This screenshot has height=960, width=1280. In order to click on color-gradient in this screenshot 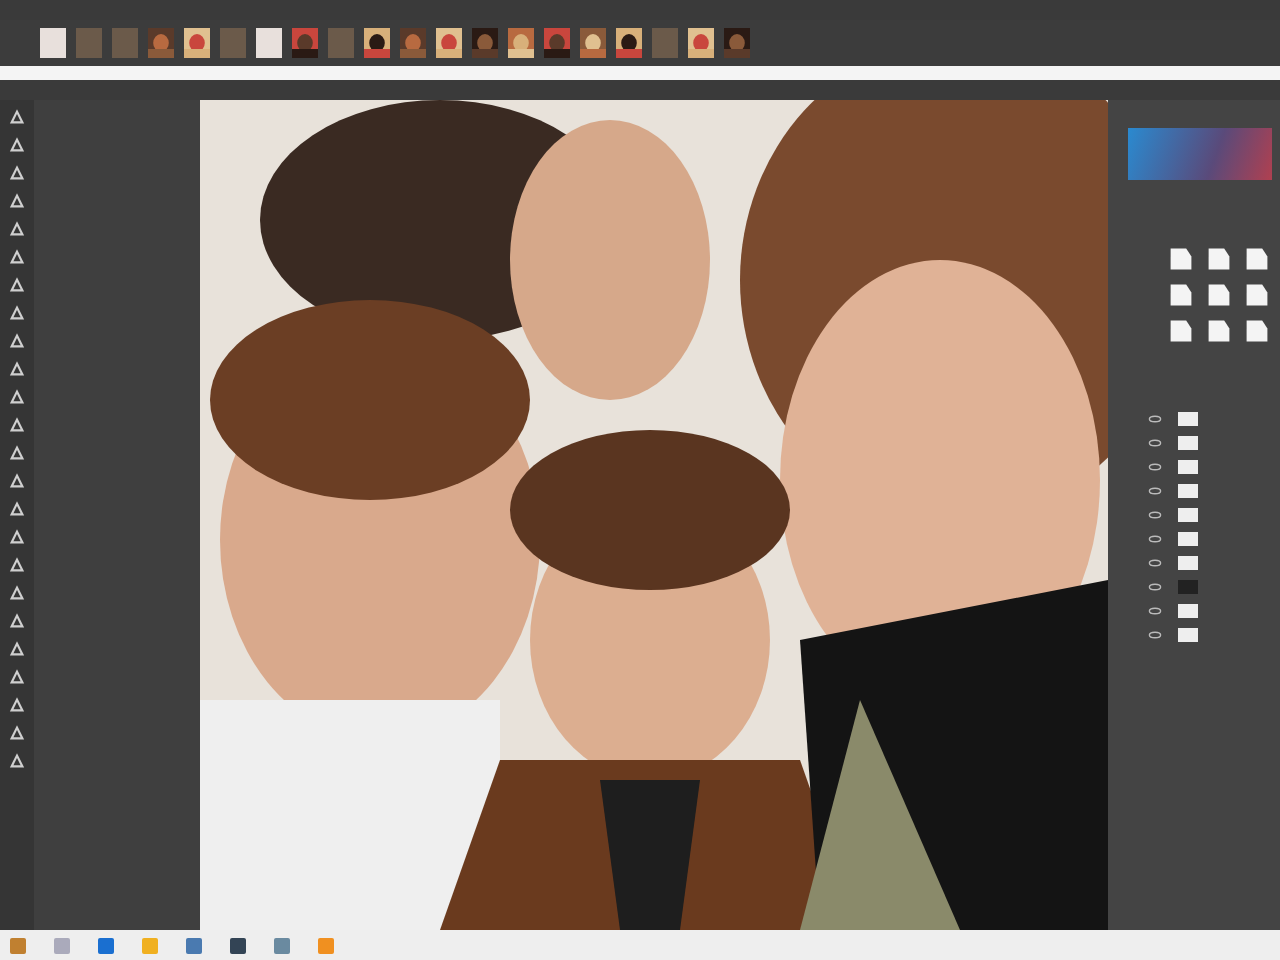, I will do `click(1200, 154)`.